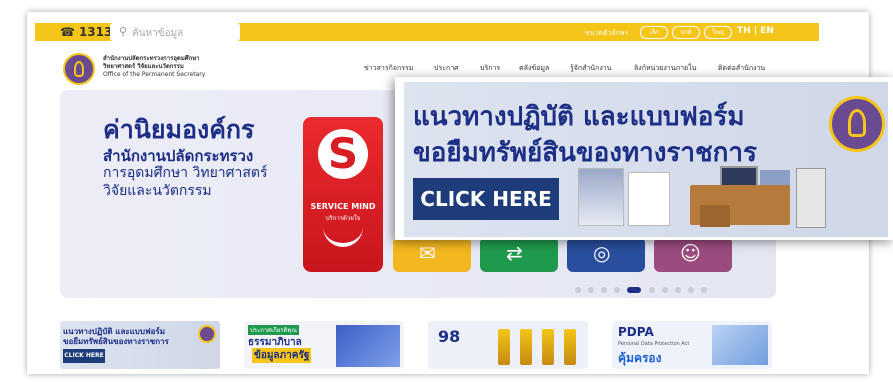 The height and width of the screenshot is (382, 893). I want to click on value-tile-purple: ☺, so click(693, 254).